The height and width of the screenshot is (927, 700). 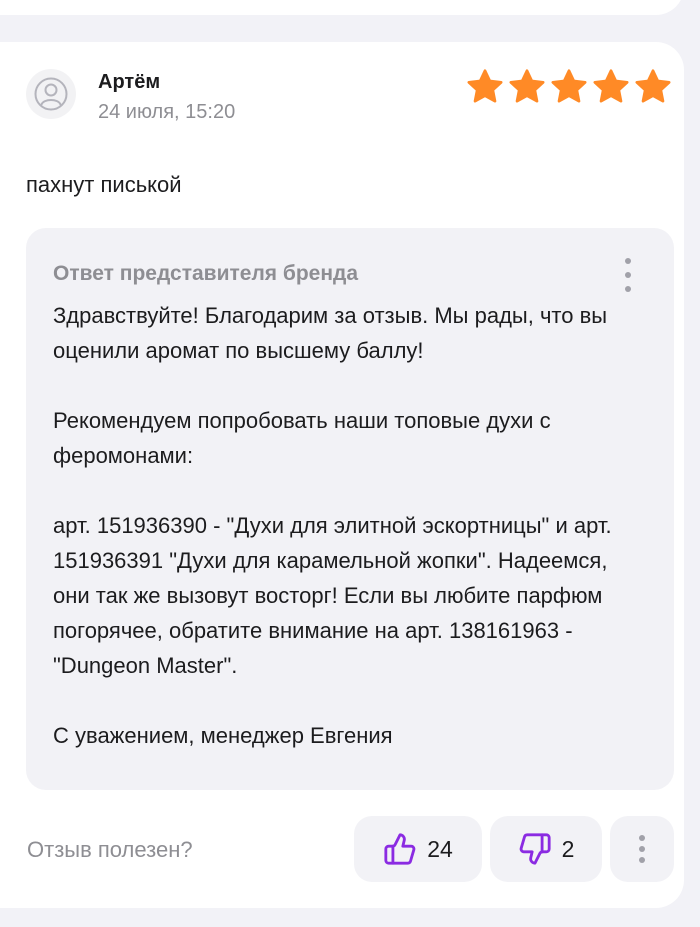 I want to click on reply-title: Ответ представителя бренда, so click(x=206, y=273).